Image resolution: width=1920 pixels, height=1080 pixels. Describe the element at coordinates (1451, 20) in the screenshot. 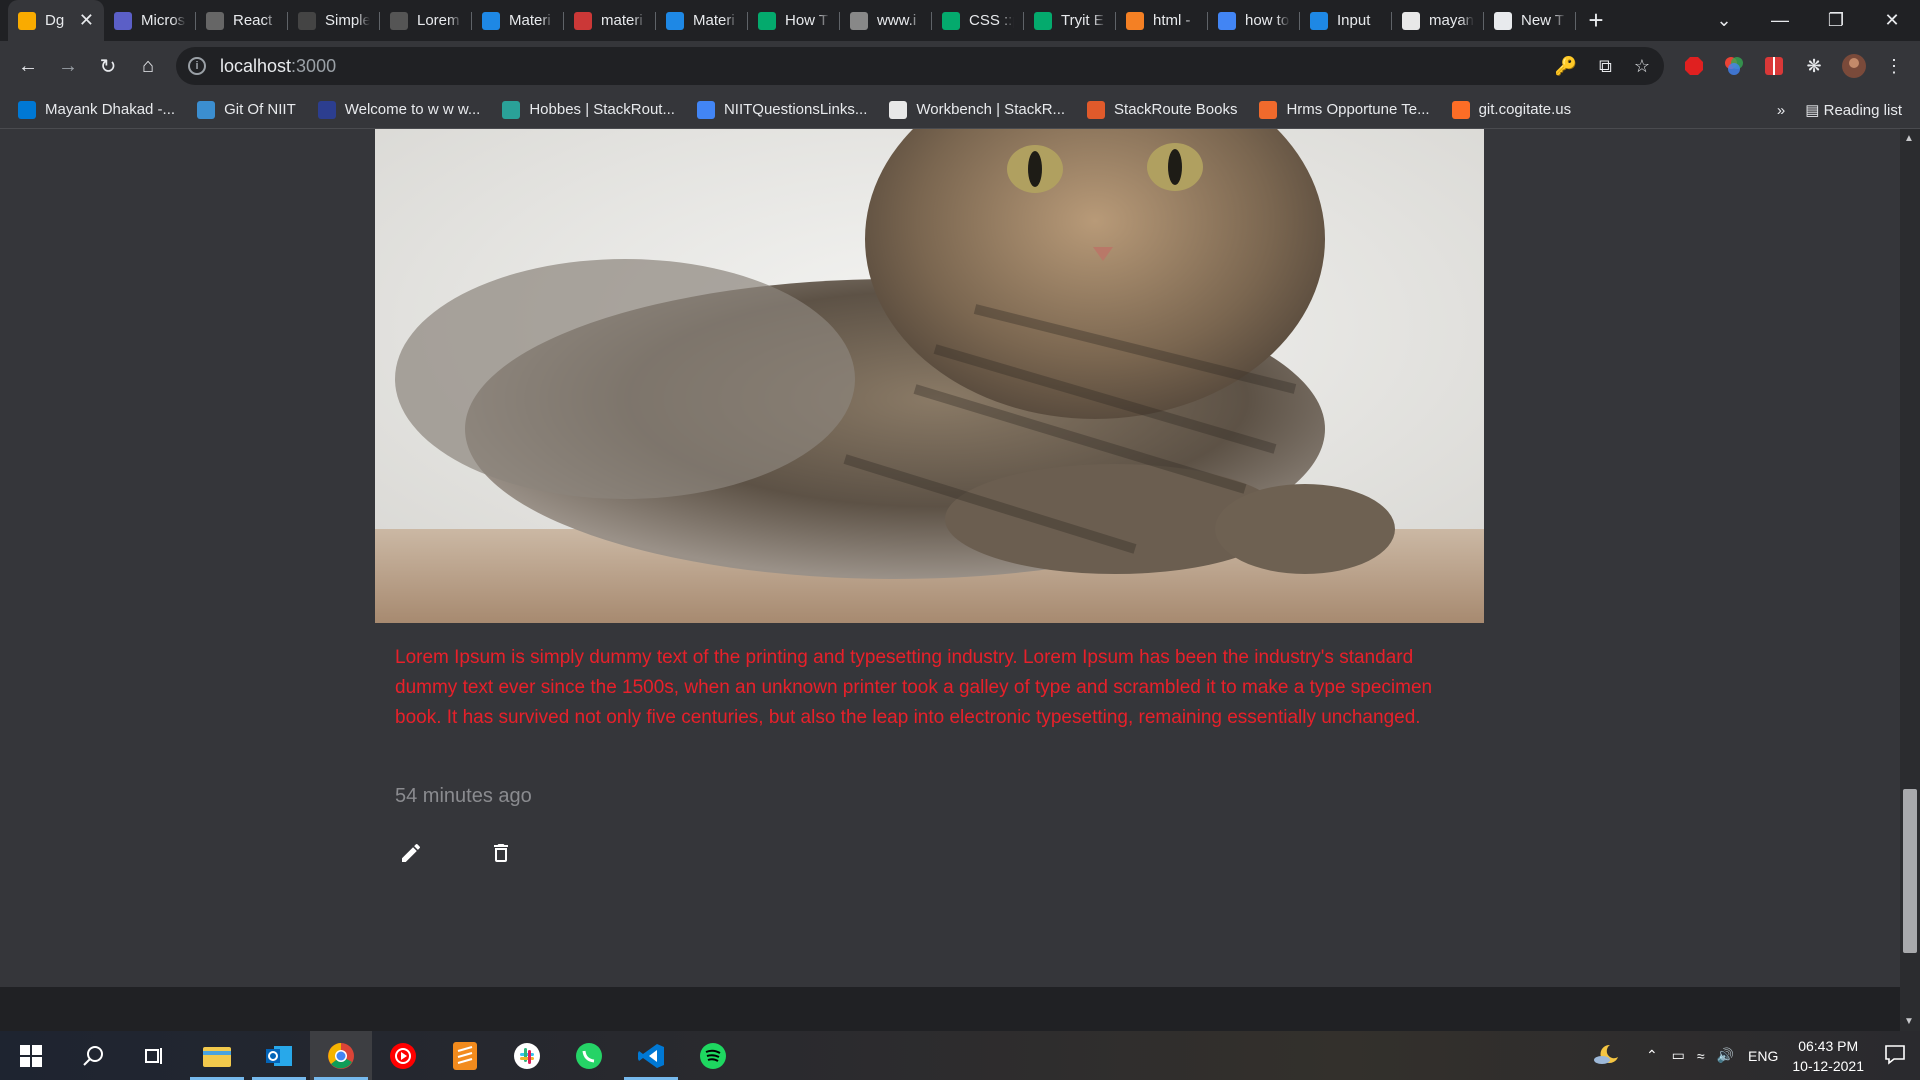

I see `tab-label: mayan` at that location.